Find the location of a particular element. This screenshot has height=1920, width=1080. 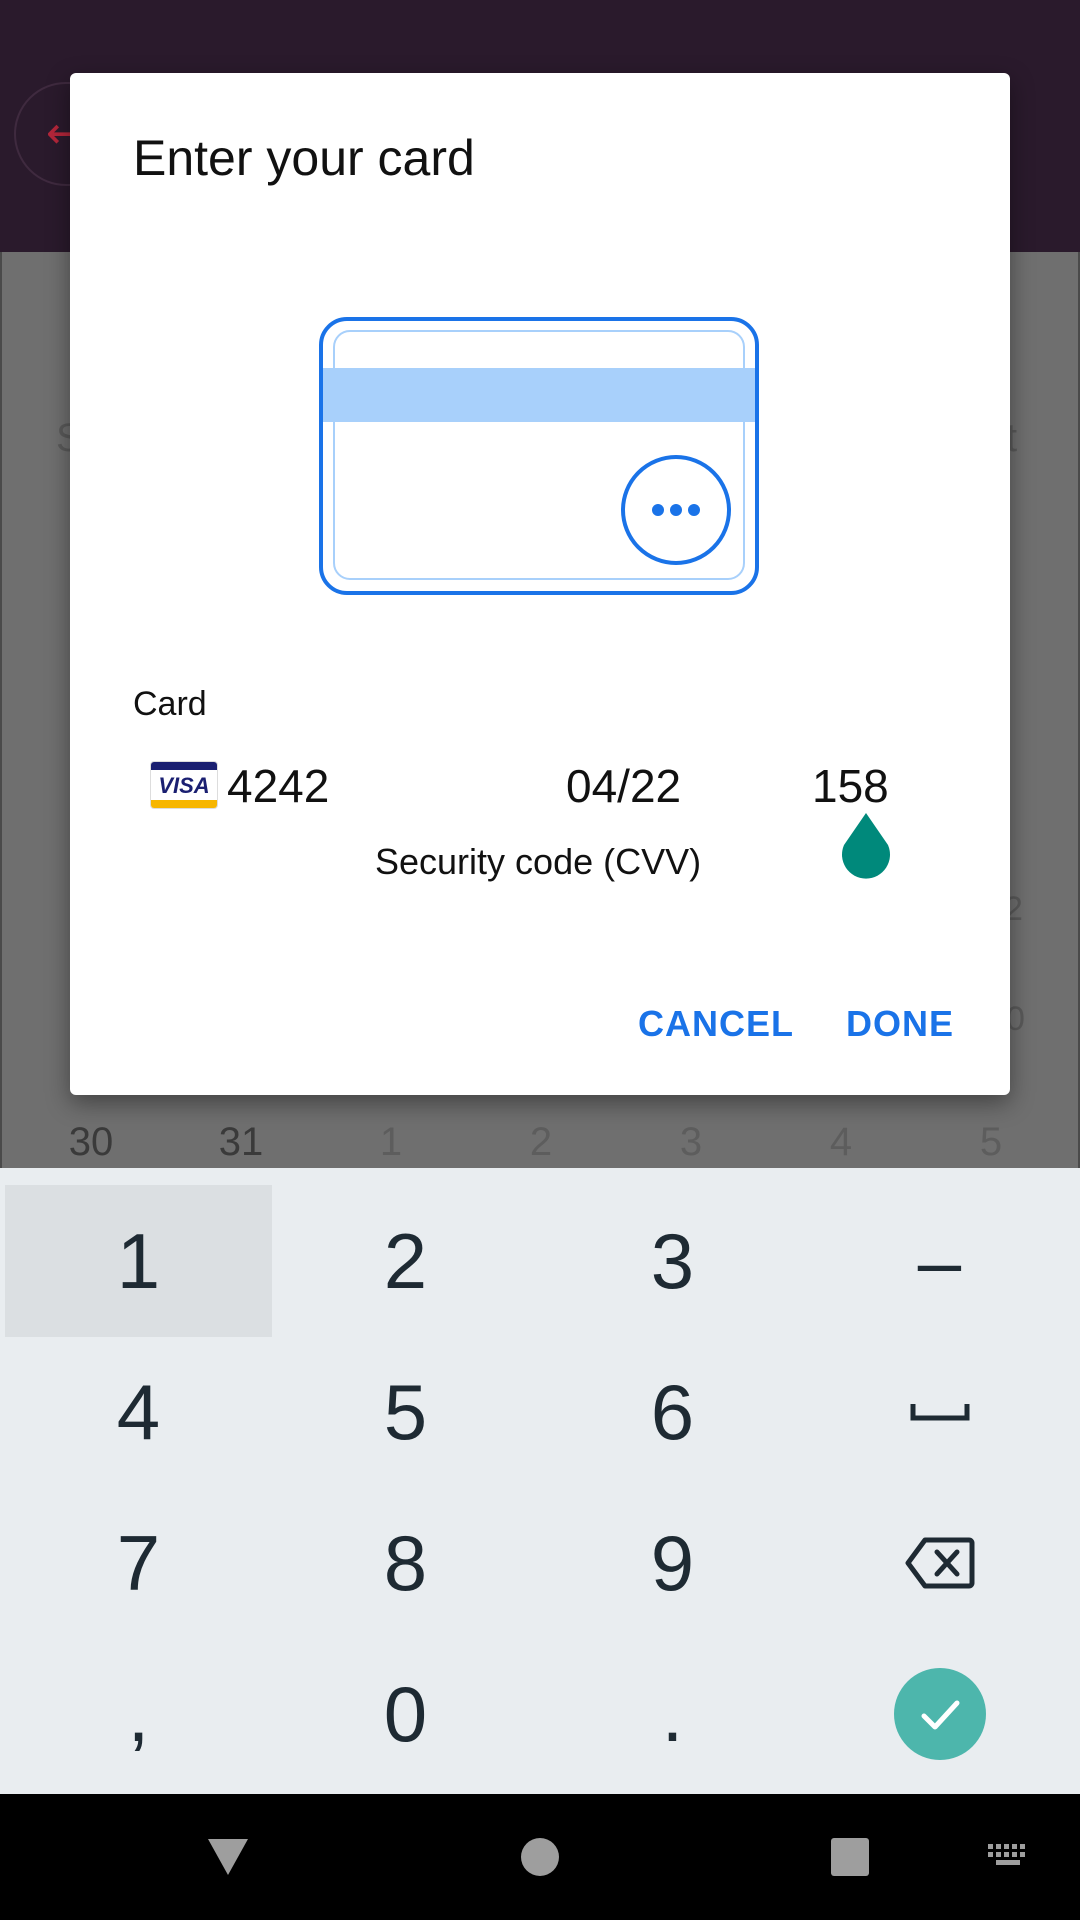

home-icon is located at coordinates (540, 1857).